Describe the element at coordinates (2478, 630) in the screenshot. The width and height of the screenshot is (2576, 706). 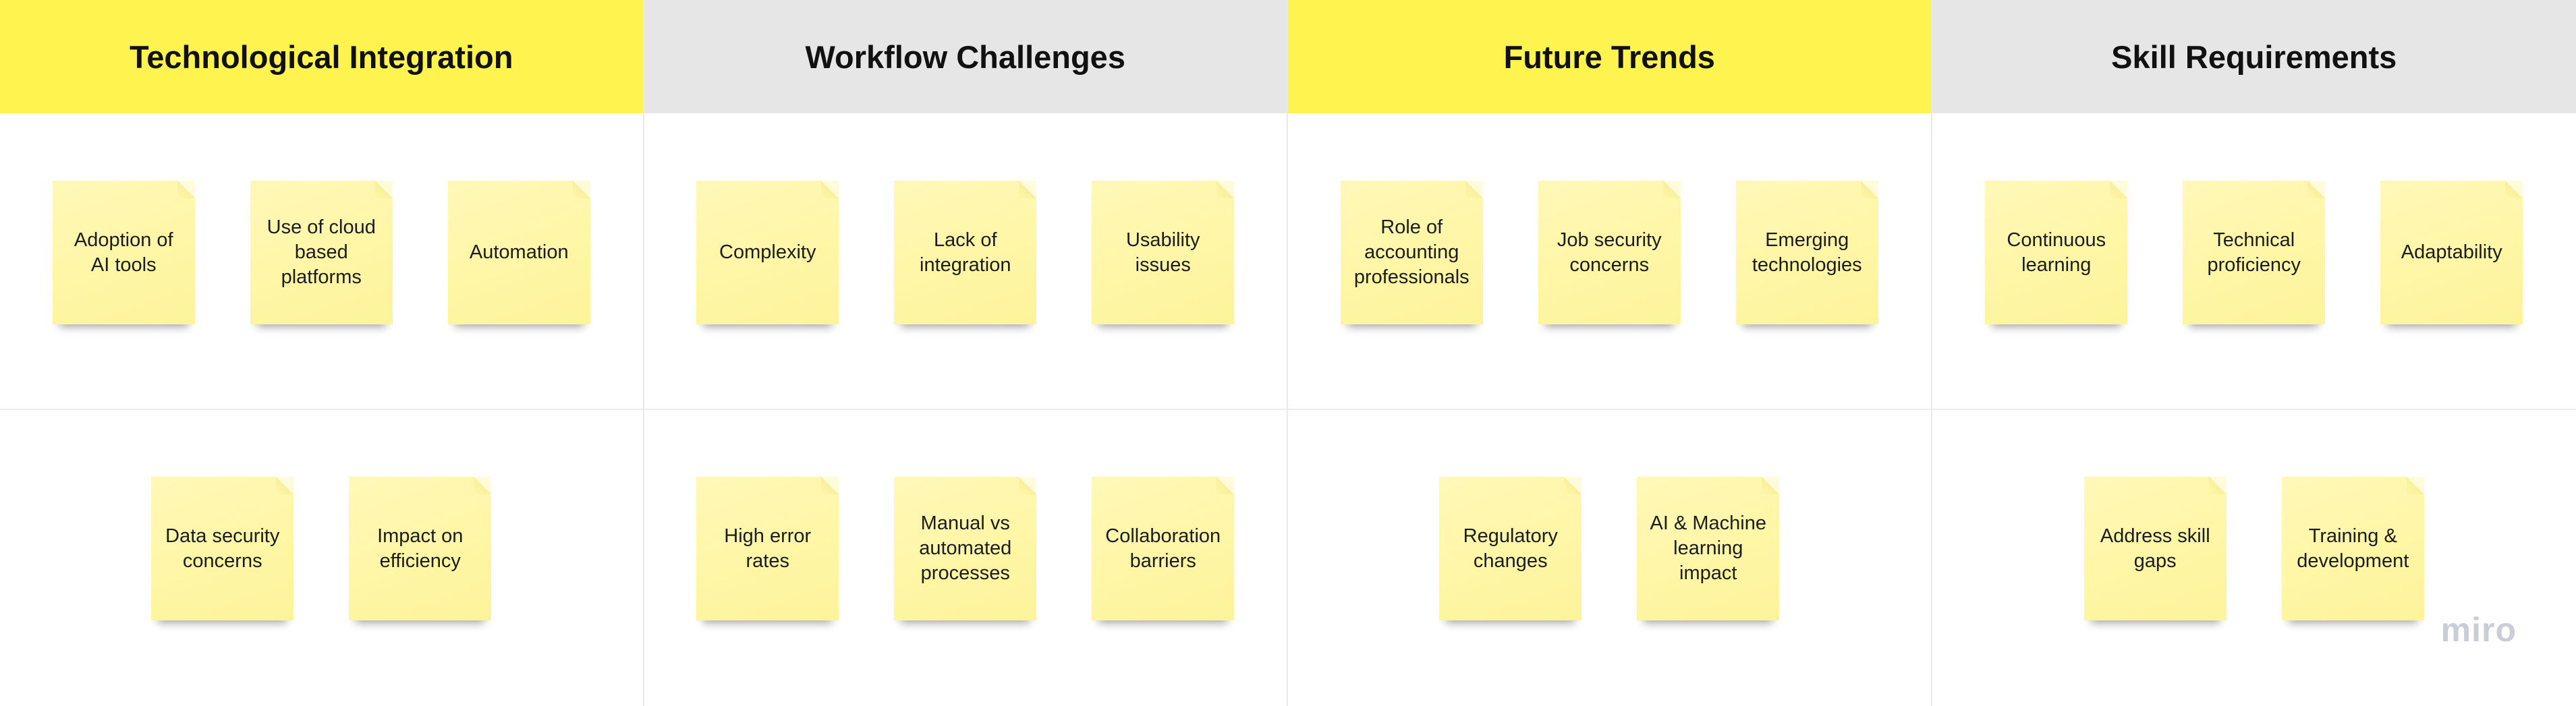
I see `miro-logo: miro` at that location.